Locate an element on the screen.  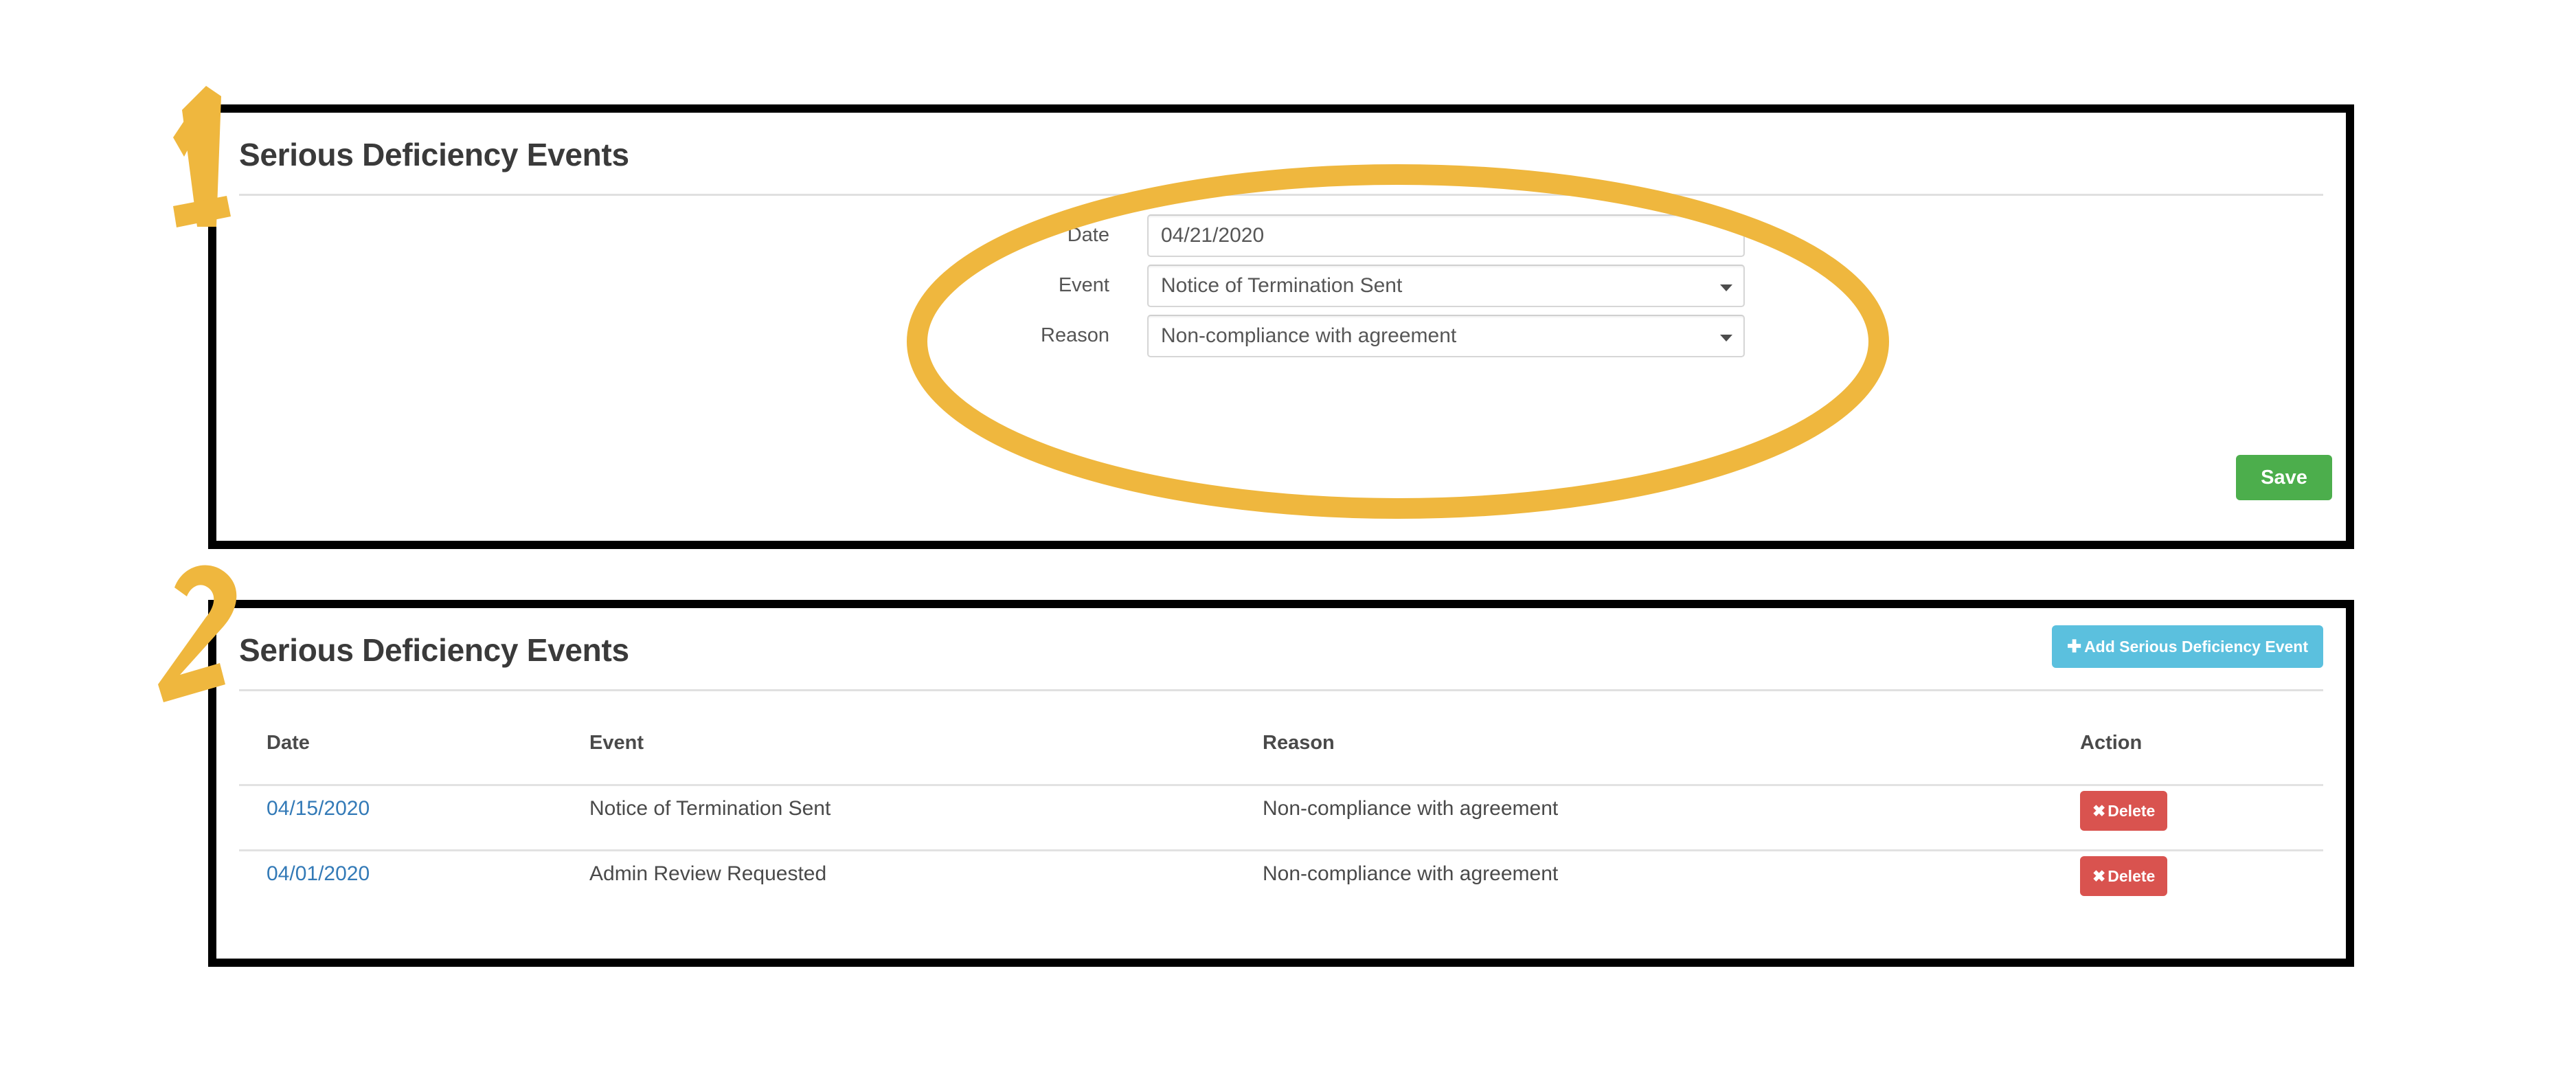
column-header-date: Date is located at coordinates (288, 743).